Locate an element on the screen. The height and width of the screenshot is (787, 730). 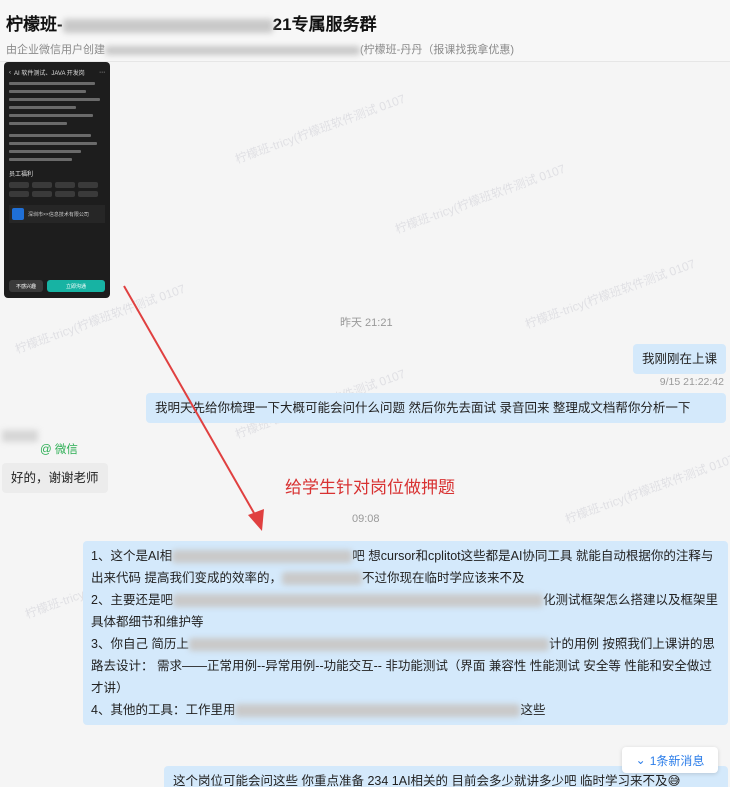
text-fragment: 这些 is located at coordinates (533, 710).